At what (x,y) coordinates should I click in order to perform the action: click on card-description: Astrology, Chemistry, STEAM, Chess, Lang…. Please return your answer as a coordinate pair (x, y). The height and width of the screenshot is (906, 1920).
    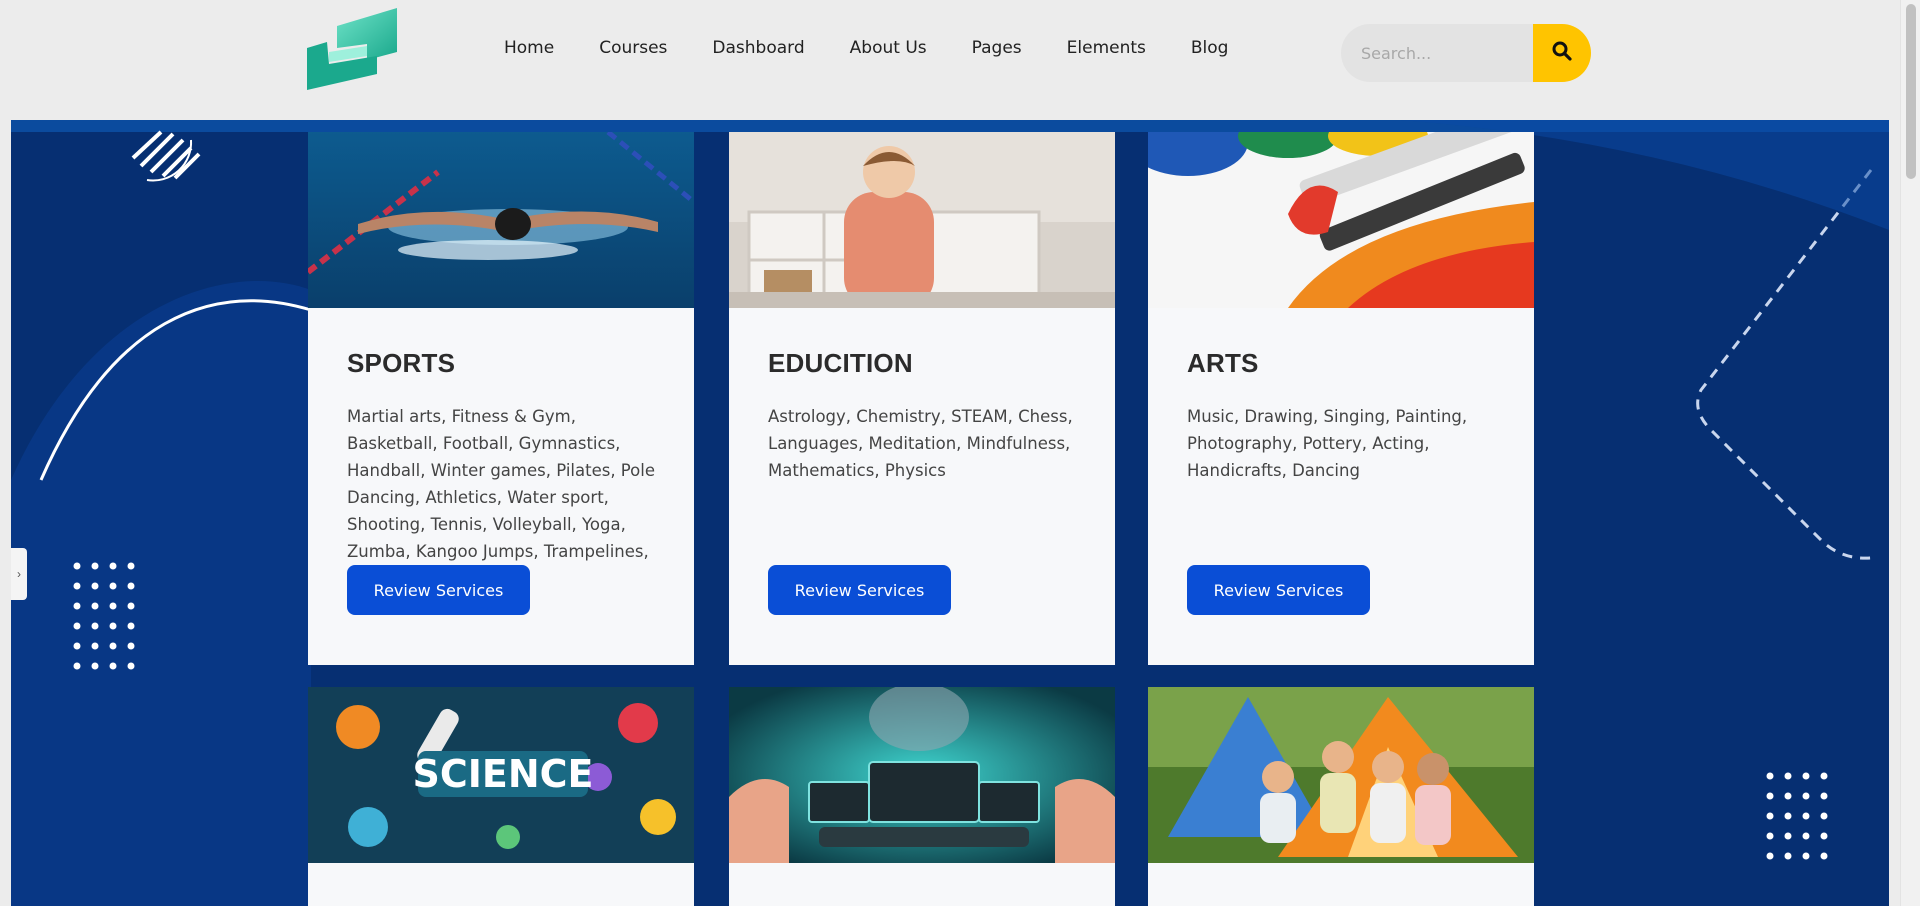
    Looking at the image, I should click on (920, 443).